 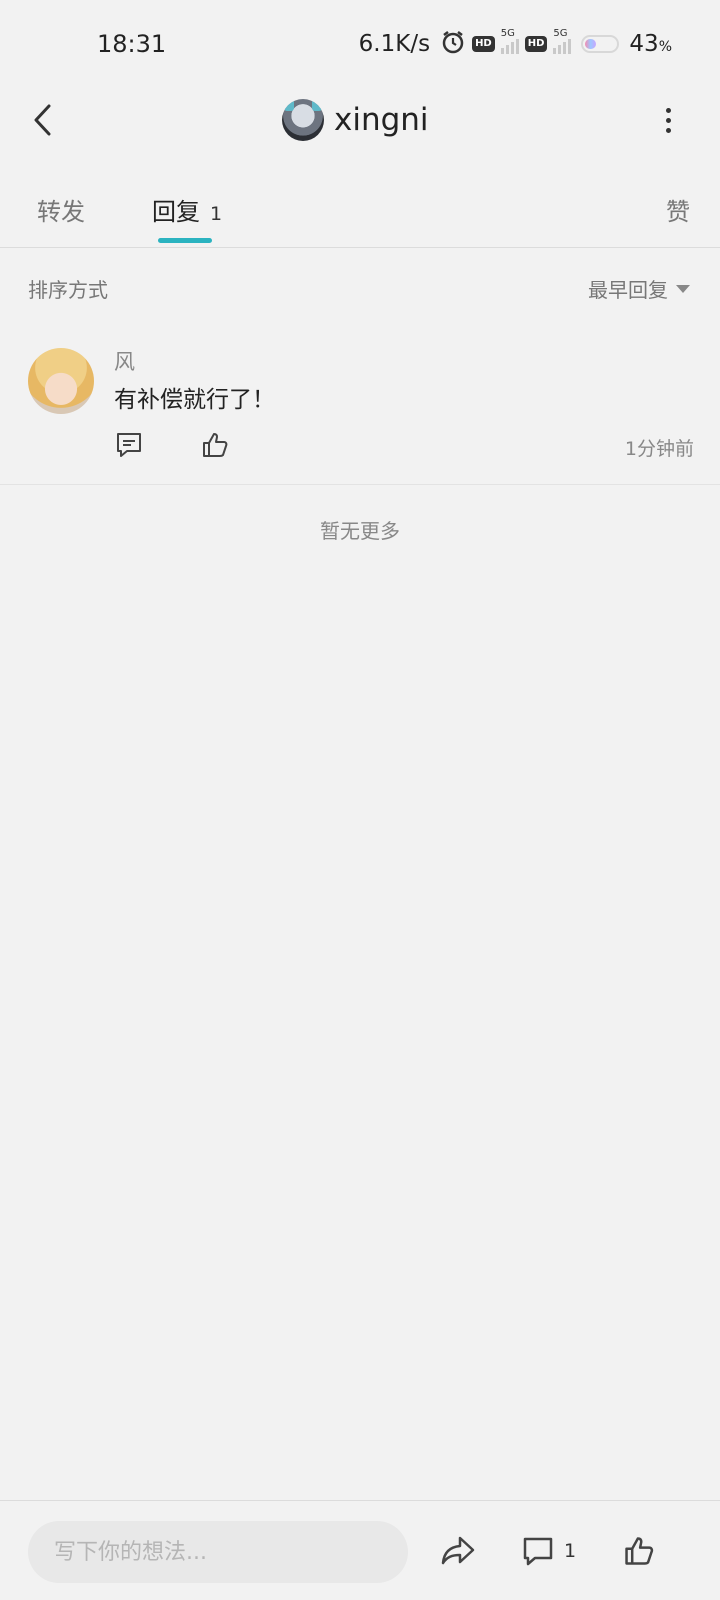 What do you see at coordinates (628, 290) in the screenshot?
I see `sort-selected: 最早回复` at bounding box center [628, 290].